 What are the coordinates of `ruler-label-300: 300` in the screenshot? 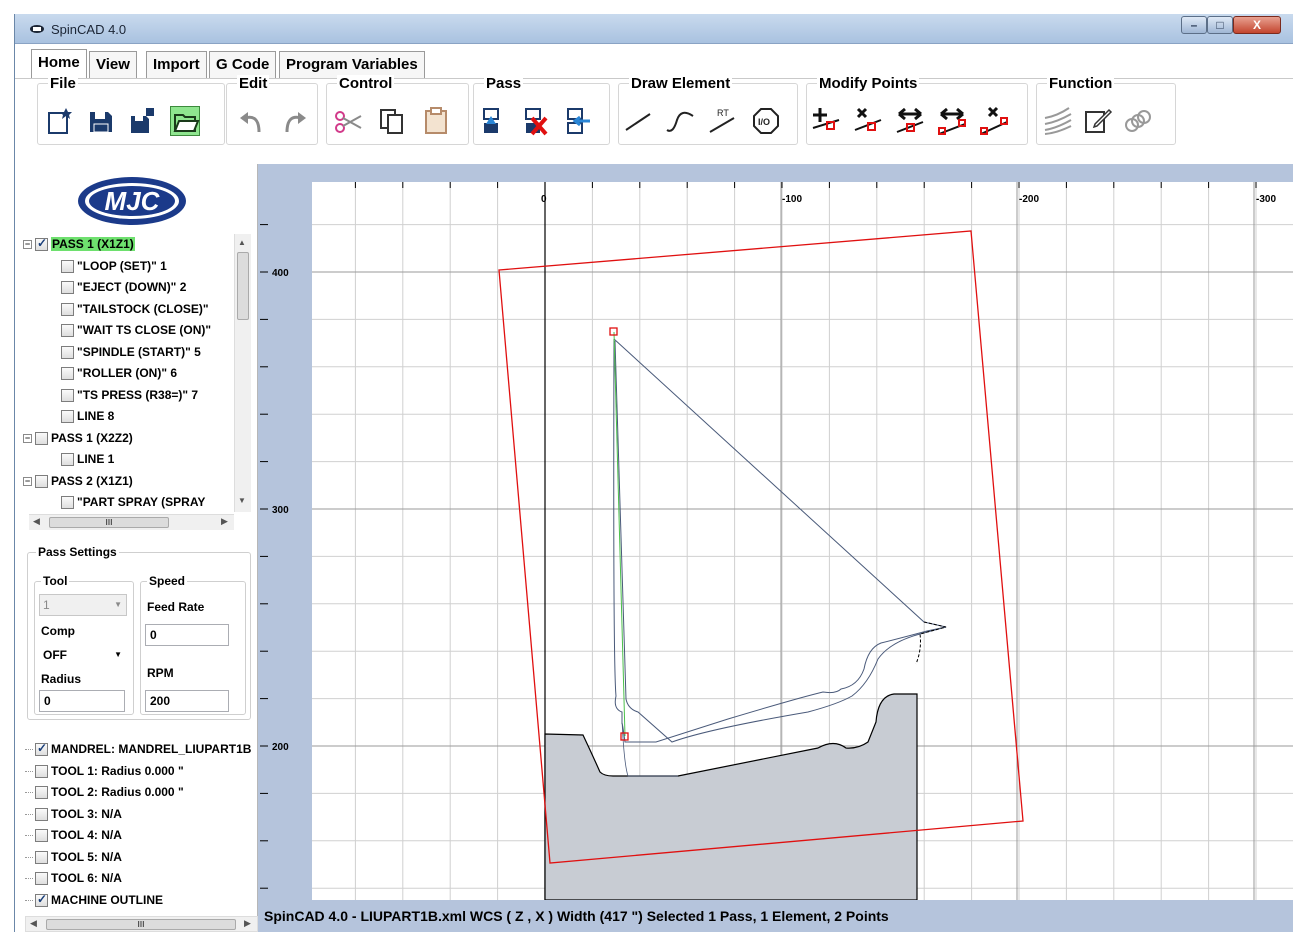 It's located at (280, 510).